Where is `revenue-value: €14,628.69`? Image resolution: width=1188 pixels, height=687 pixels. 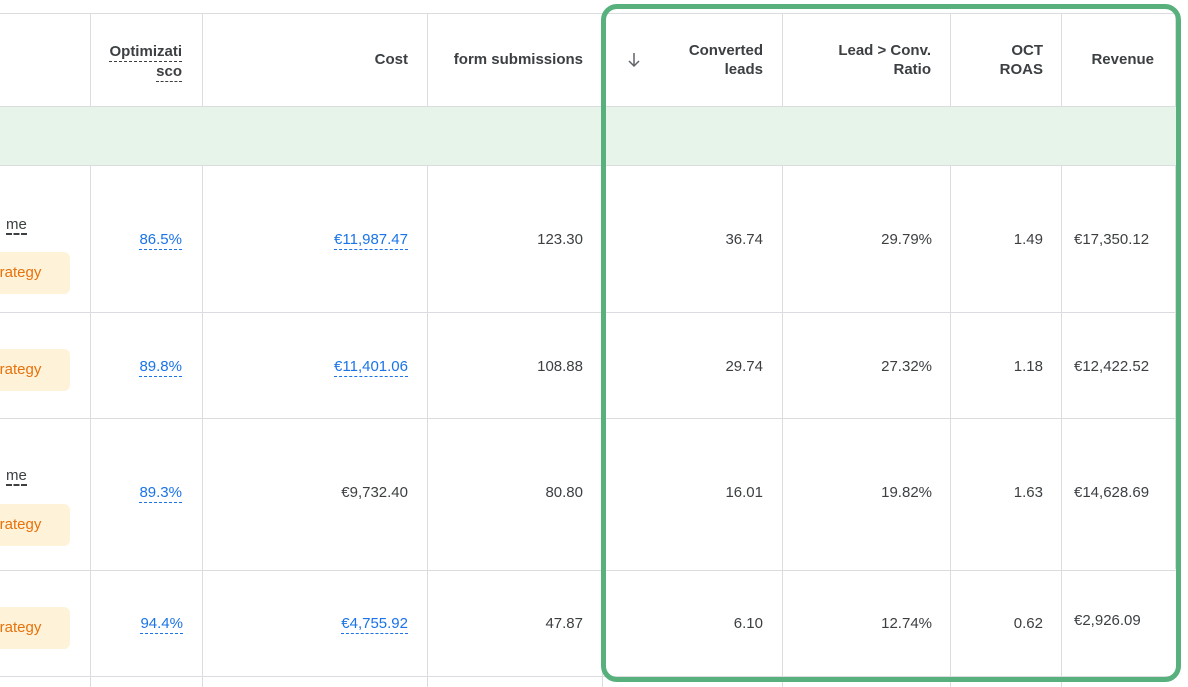 revenue-value: €14,628.69 is located at coordinates (1112, 492).